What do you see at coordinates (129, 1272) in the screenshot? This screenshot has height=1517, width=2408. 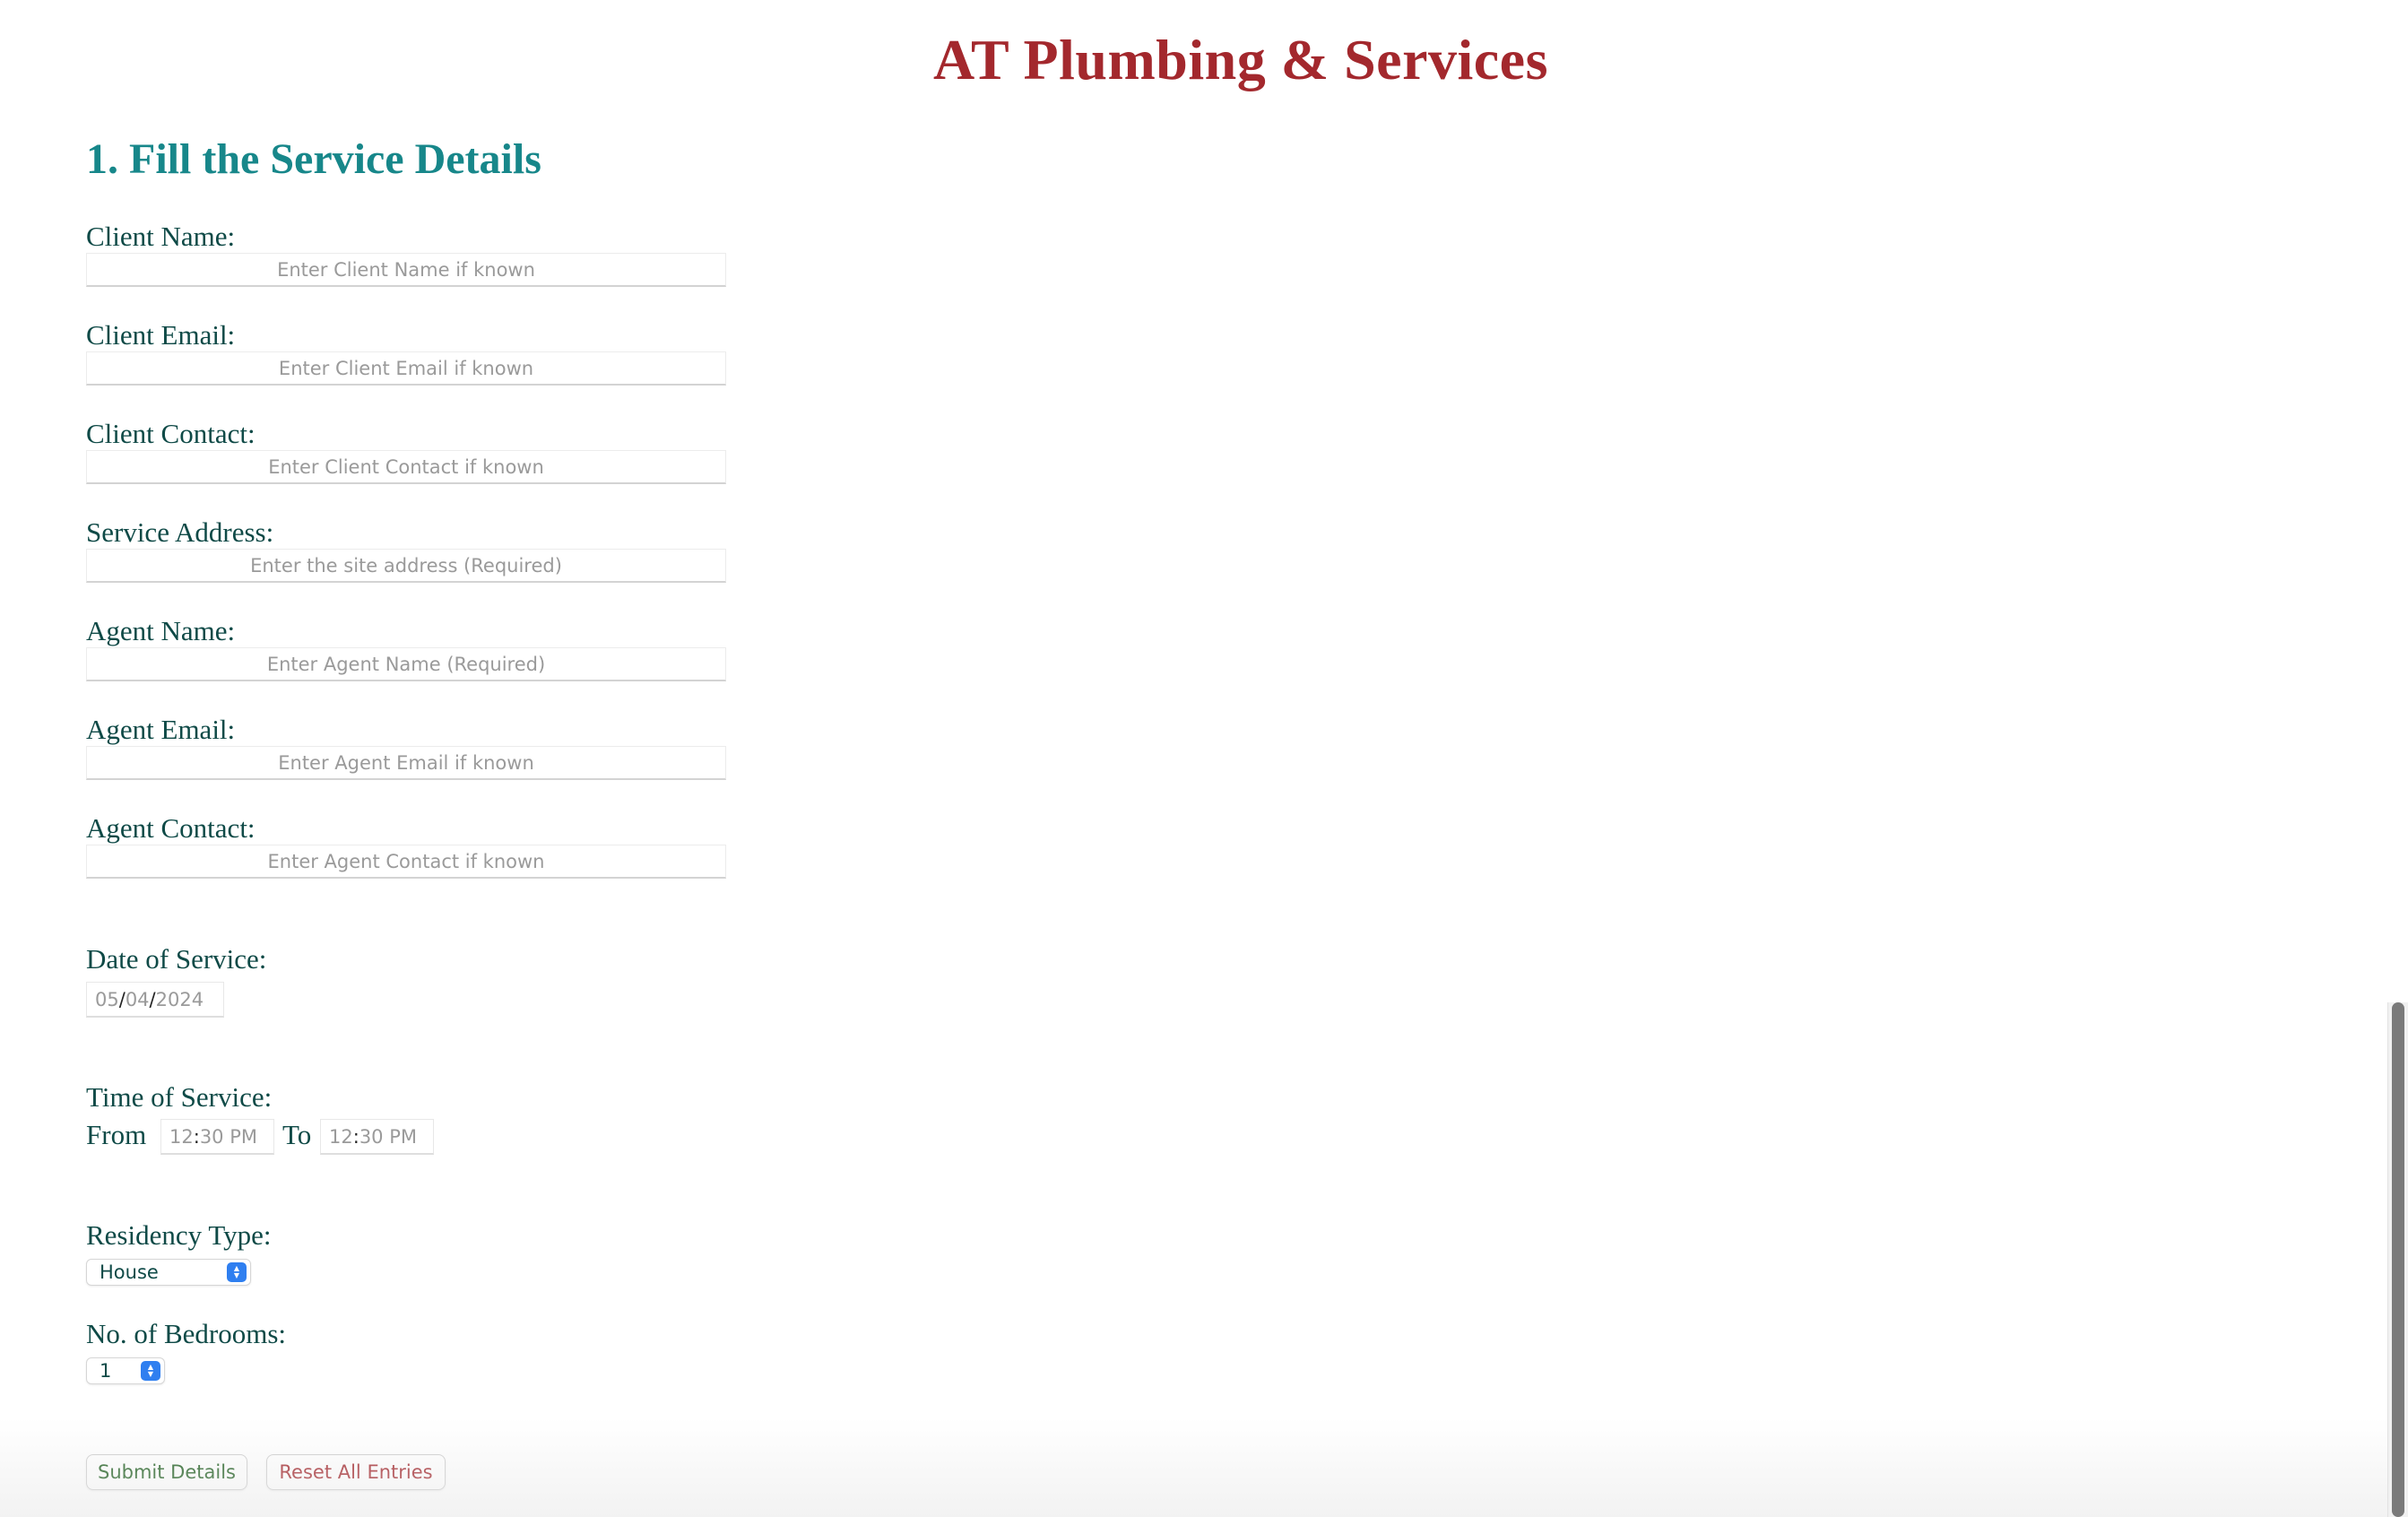 I see `residency-type-value: House` at bounding box center [129, 1272].